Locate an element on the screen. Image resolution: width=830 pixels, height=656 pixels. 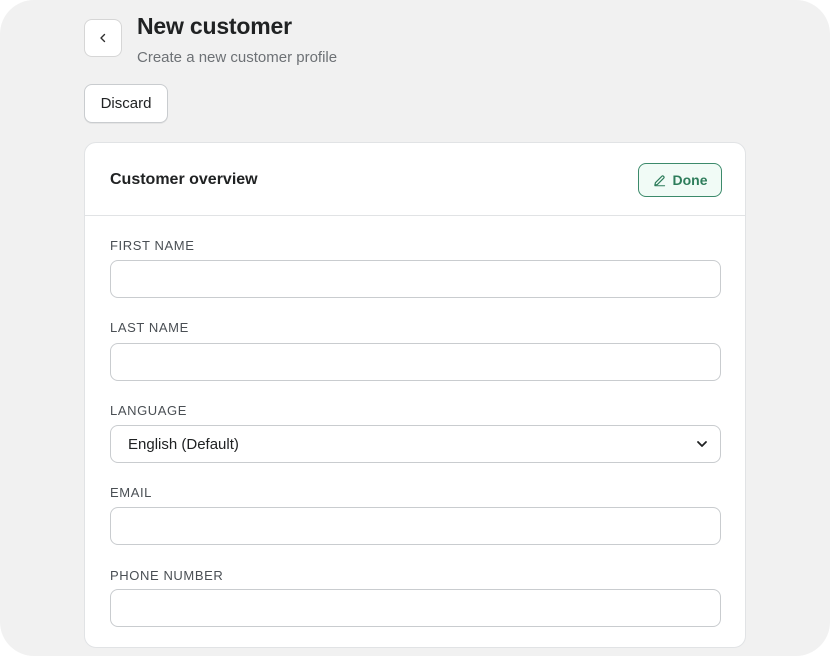
card-header: Customer overview Done is located at coordinates (415, 179).